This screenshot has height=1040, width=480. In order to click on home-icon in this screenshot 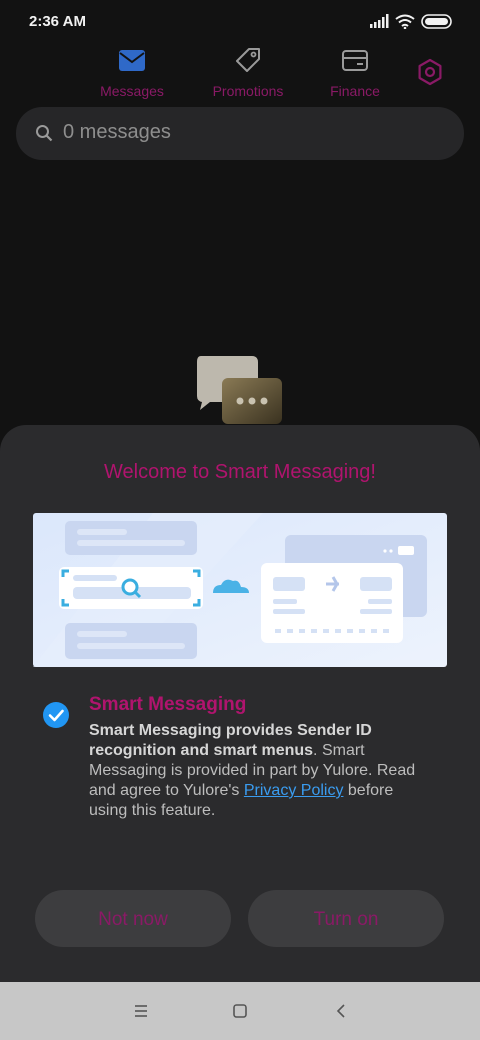, I will do `click(240, 1011)`.